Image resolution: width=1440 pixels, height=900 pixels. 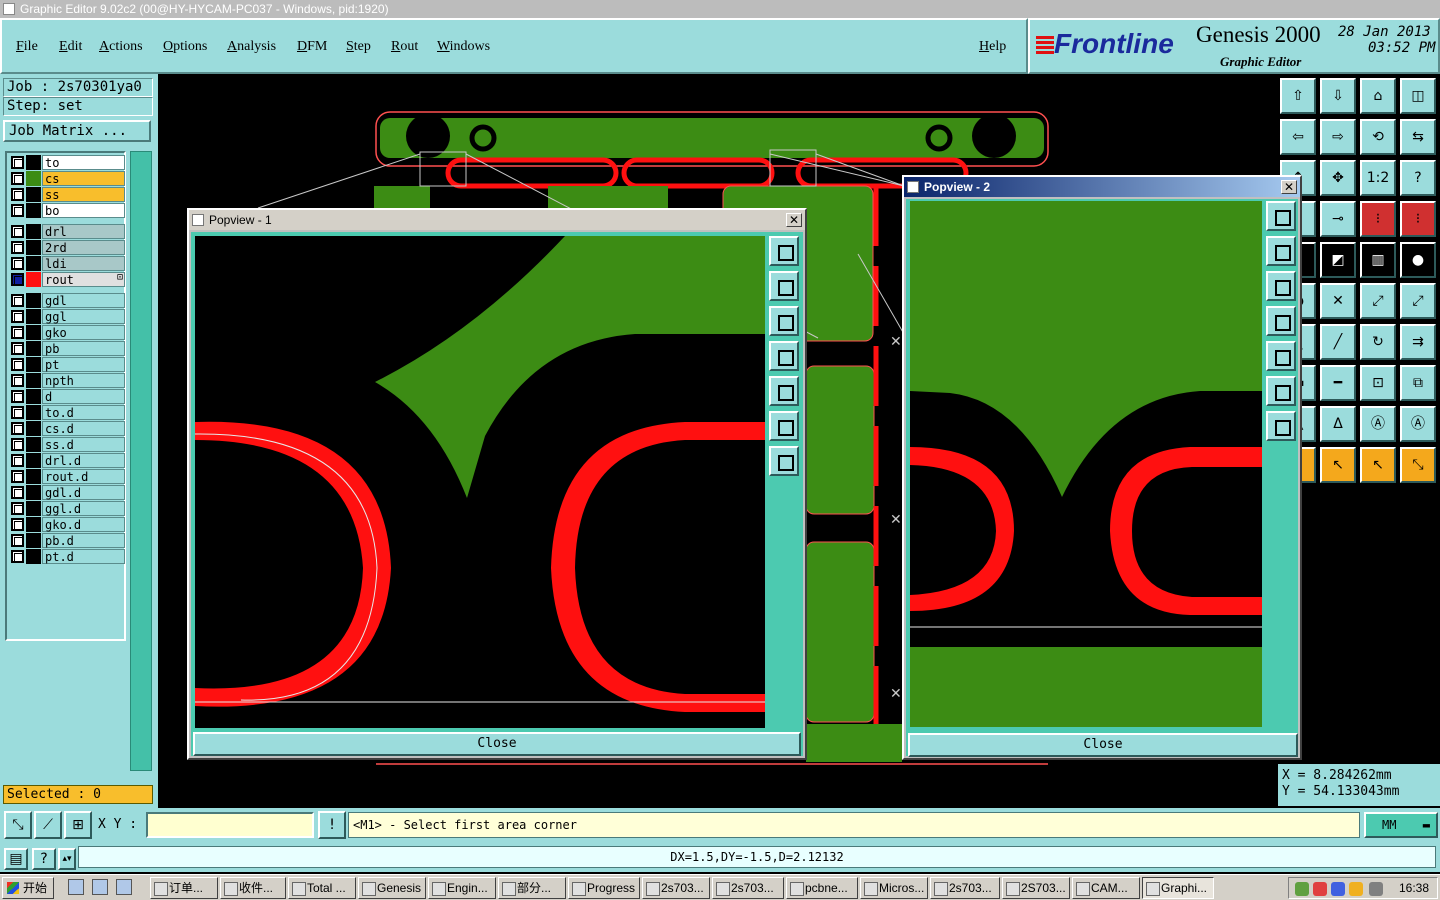 I want to click on layer-row: d, so click(x=67, y=396).